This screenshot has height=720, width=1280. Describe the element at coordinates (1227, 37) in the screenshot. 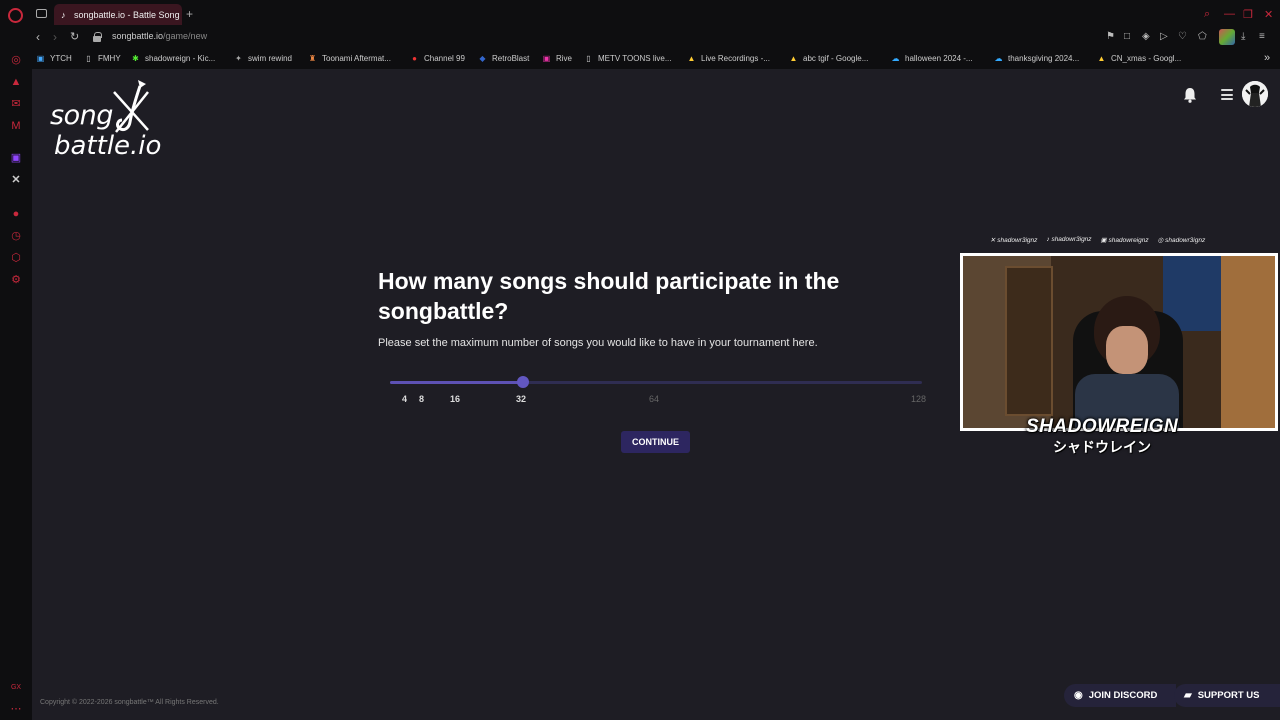

I see `profile-avatar` at that location.